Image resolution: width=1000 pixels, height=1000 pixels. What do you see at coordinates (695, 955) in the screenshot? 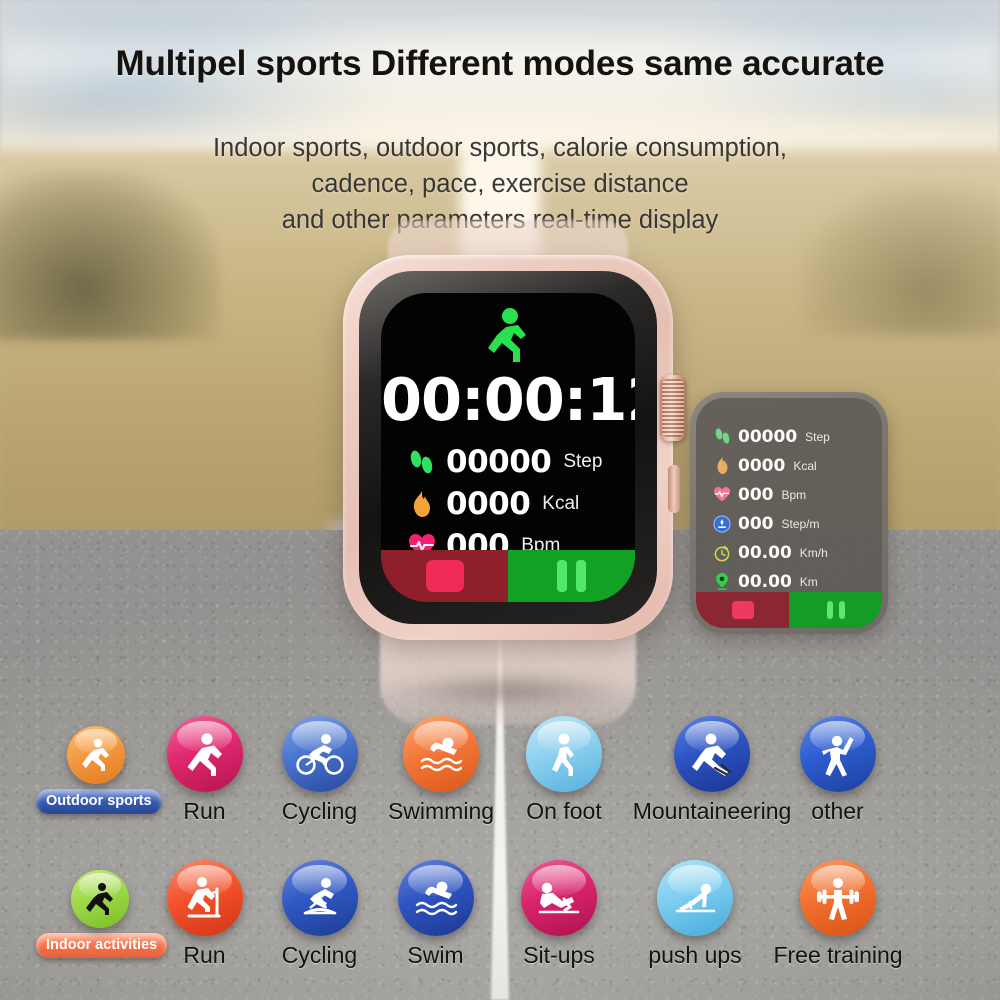
I see `sport-label-pushups-indoor: push ups` at bounding box center [695, 955].